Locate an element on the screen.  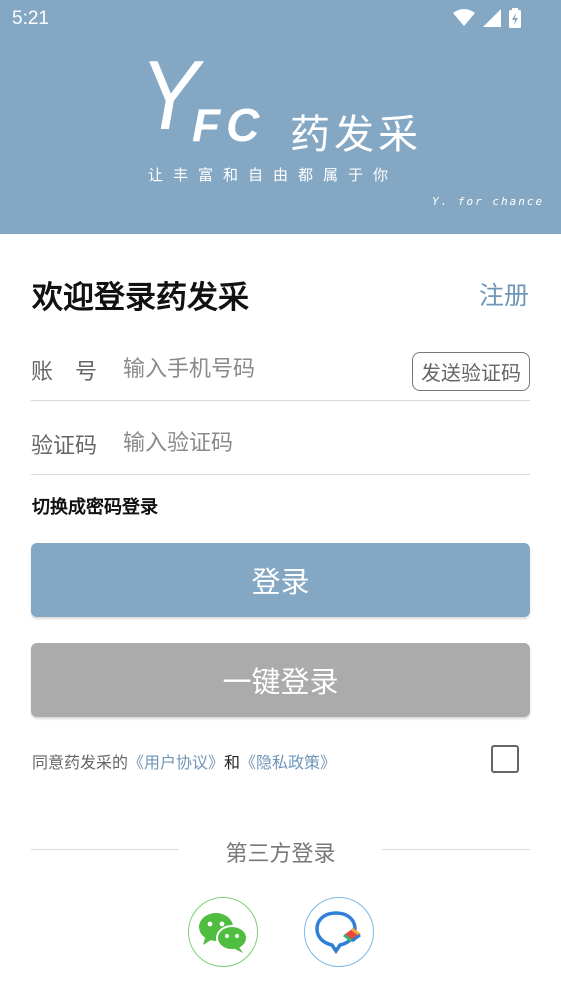
agreement-and: 和 is located at coordinates (232, 762).